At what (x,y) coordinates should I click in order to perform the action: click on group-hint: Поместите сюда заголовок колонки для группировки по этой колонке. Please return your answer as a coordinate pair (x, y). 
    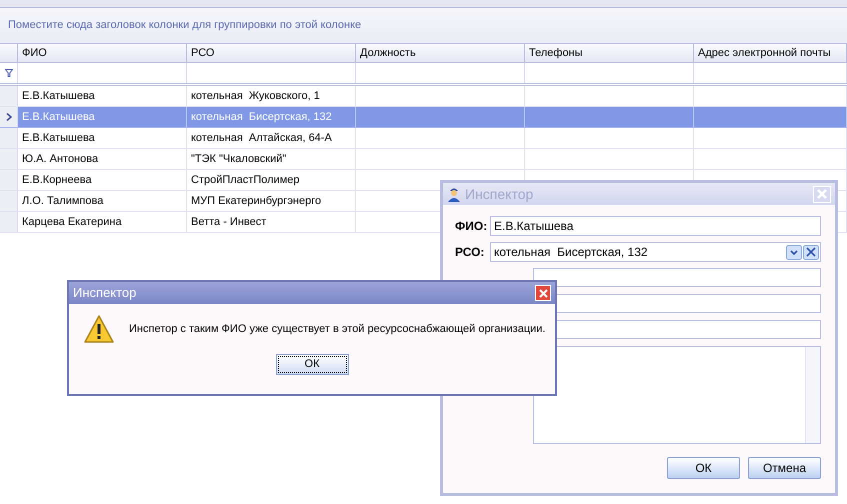
    Looking at the image, I should click on (185, 26).